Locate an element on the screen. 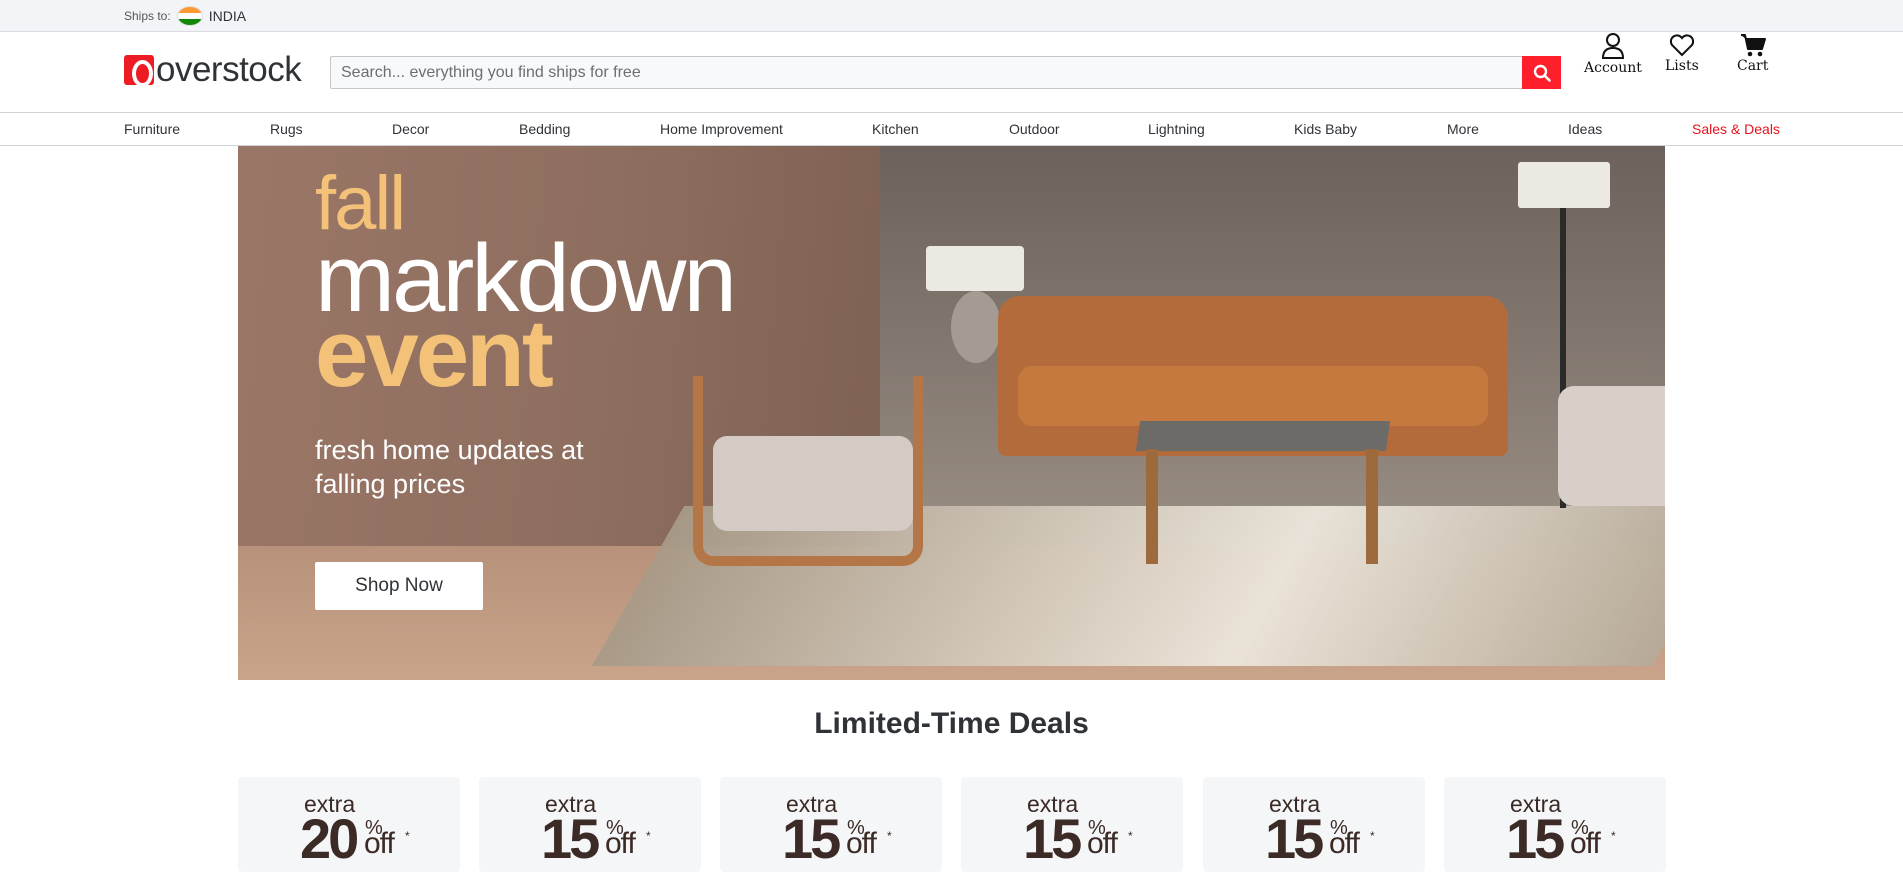  nav-item-sales-deals: Sales & Deals is located at coordinates (1736, 129).